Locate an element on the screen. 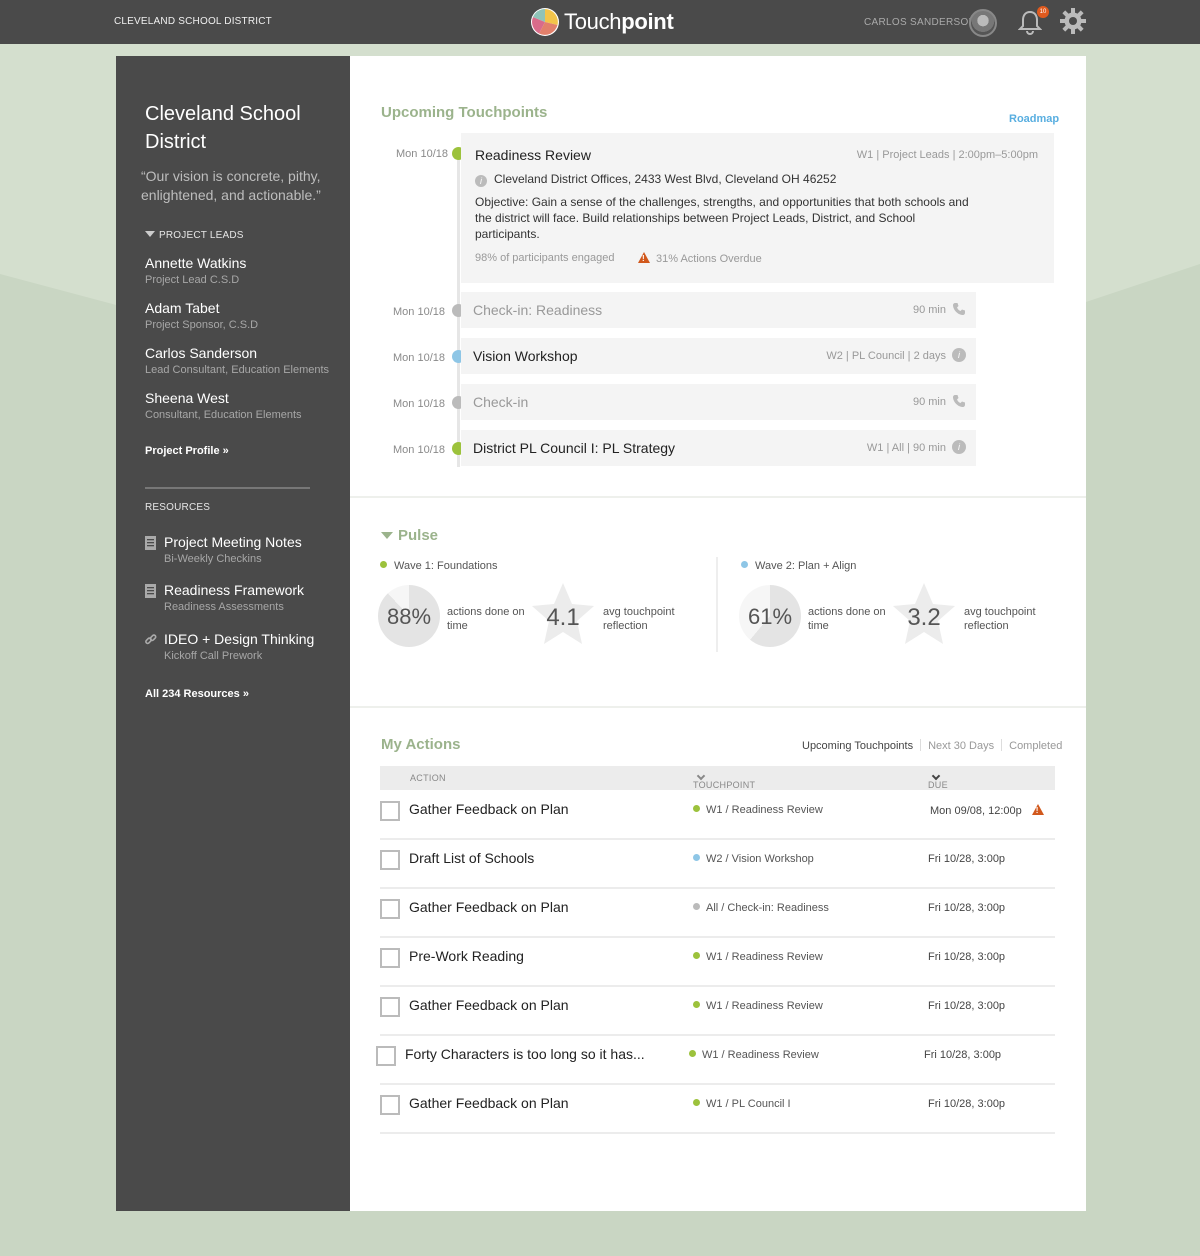  roadmap-link: Roadmap is located at coordinates (1034, 119).